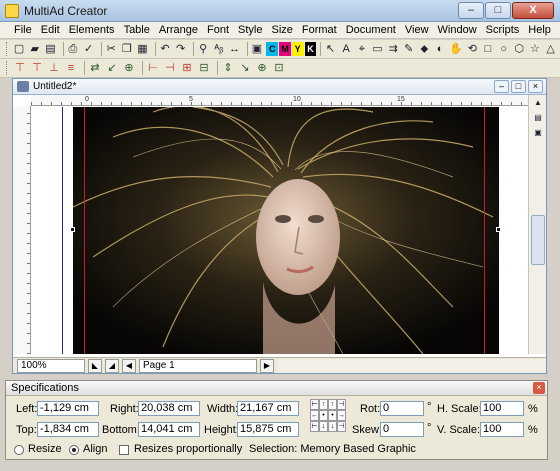 The height and width of the screenshot is (471, 560). Describe the element at coordinates (488, 49) in the screenshot. I see `rectangle-tool-icon: □` at that location.